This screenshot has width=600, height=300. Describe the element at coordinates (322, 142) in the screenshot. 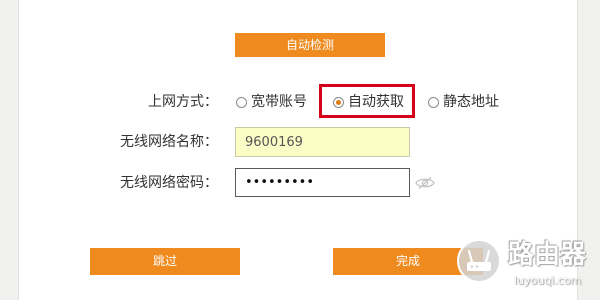

I see `wifi-name-input` at that location.